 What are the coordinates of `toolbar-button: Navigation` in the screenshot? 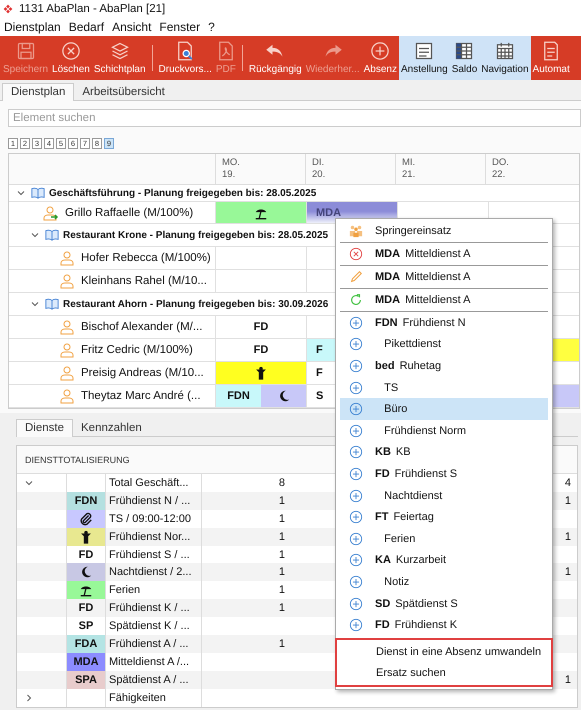 It's located at (505, 58).